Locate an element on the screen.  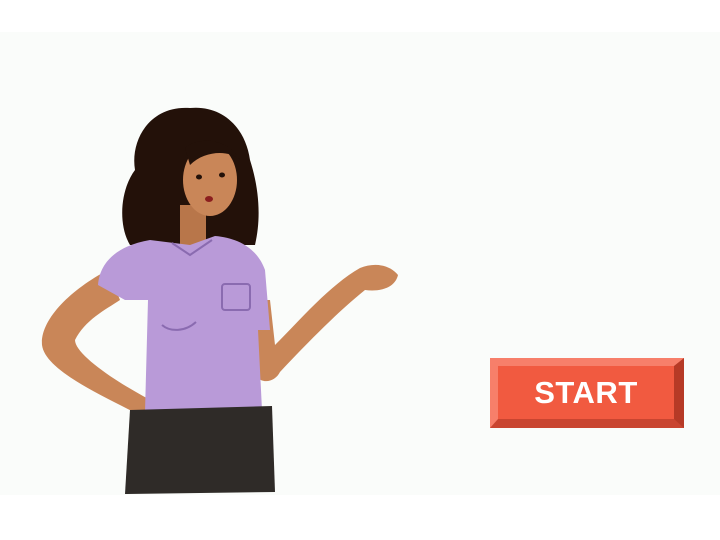
start-button-label: START is located at coordinates (586, 392).